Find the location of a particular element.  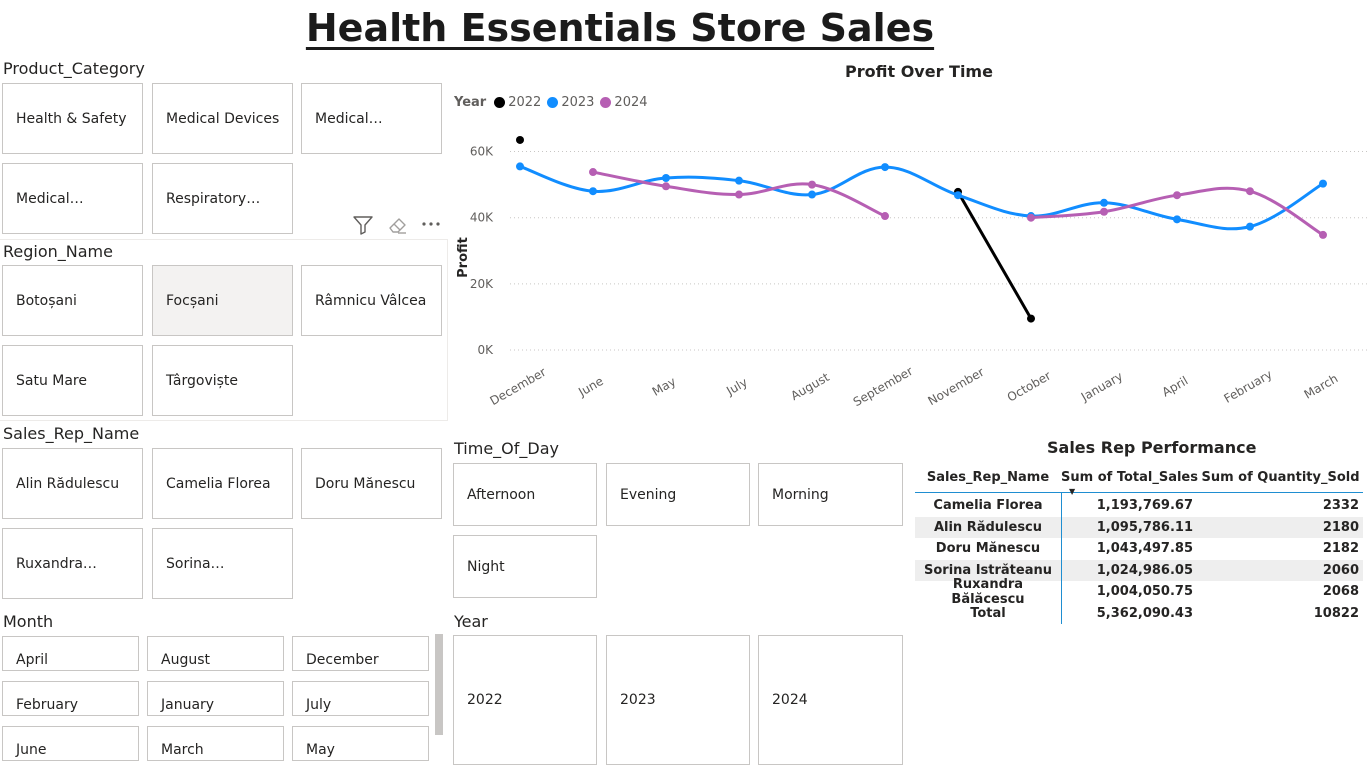

time-of-day-header: Time_Of_Day is located at coordinates (506, 448).